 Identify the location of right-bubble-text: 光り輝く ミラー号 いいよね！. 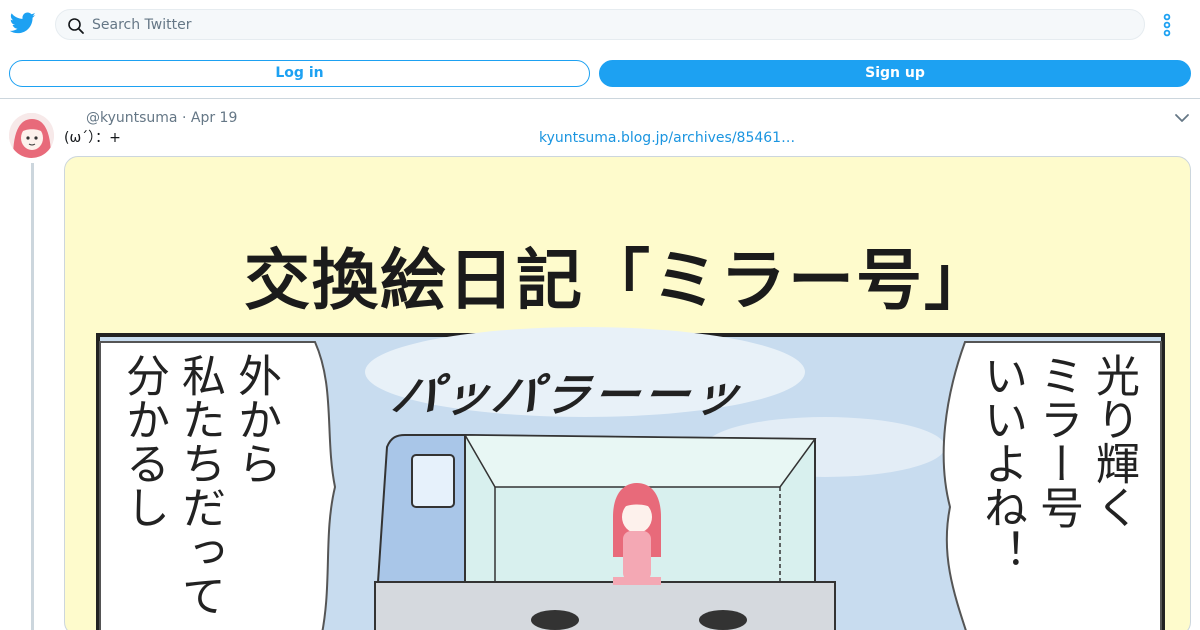
(1057, 491).